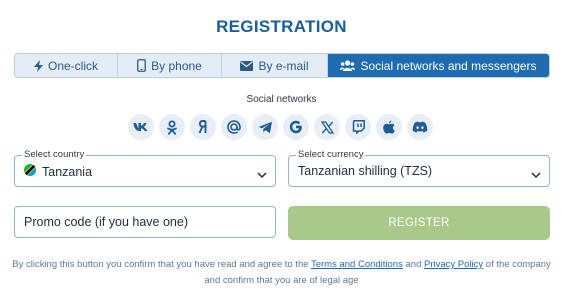 Image resolution: width=563 pixels, height=291 pixels. What do you see at coordinates (453, 264) in the screenshot?
I see `privacy-policy-link: Privacy Policy` at bounding box center [453, 264].